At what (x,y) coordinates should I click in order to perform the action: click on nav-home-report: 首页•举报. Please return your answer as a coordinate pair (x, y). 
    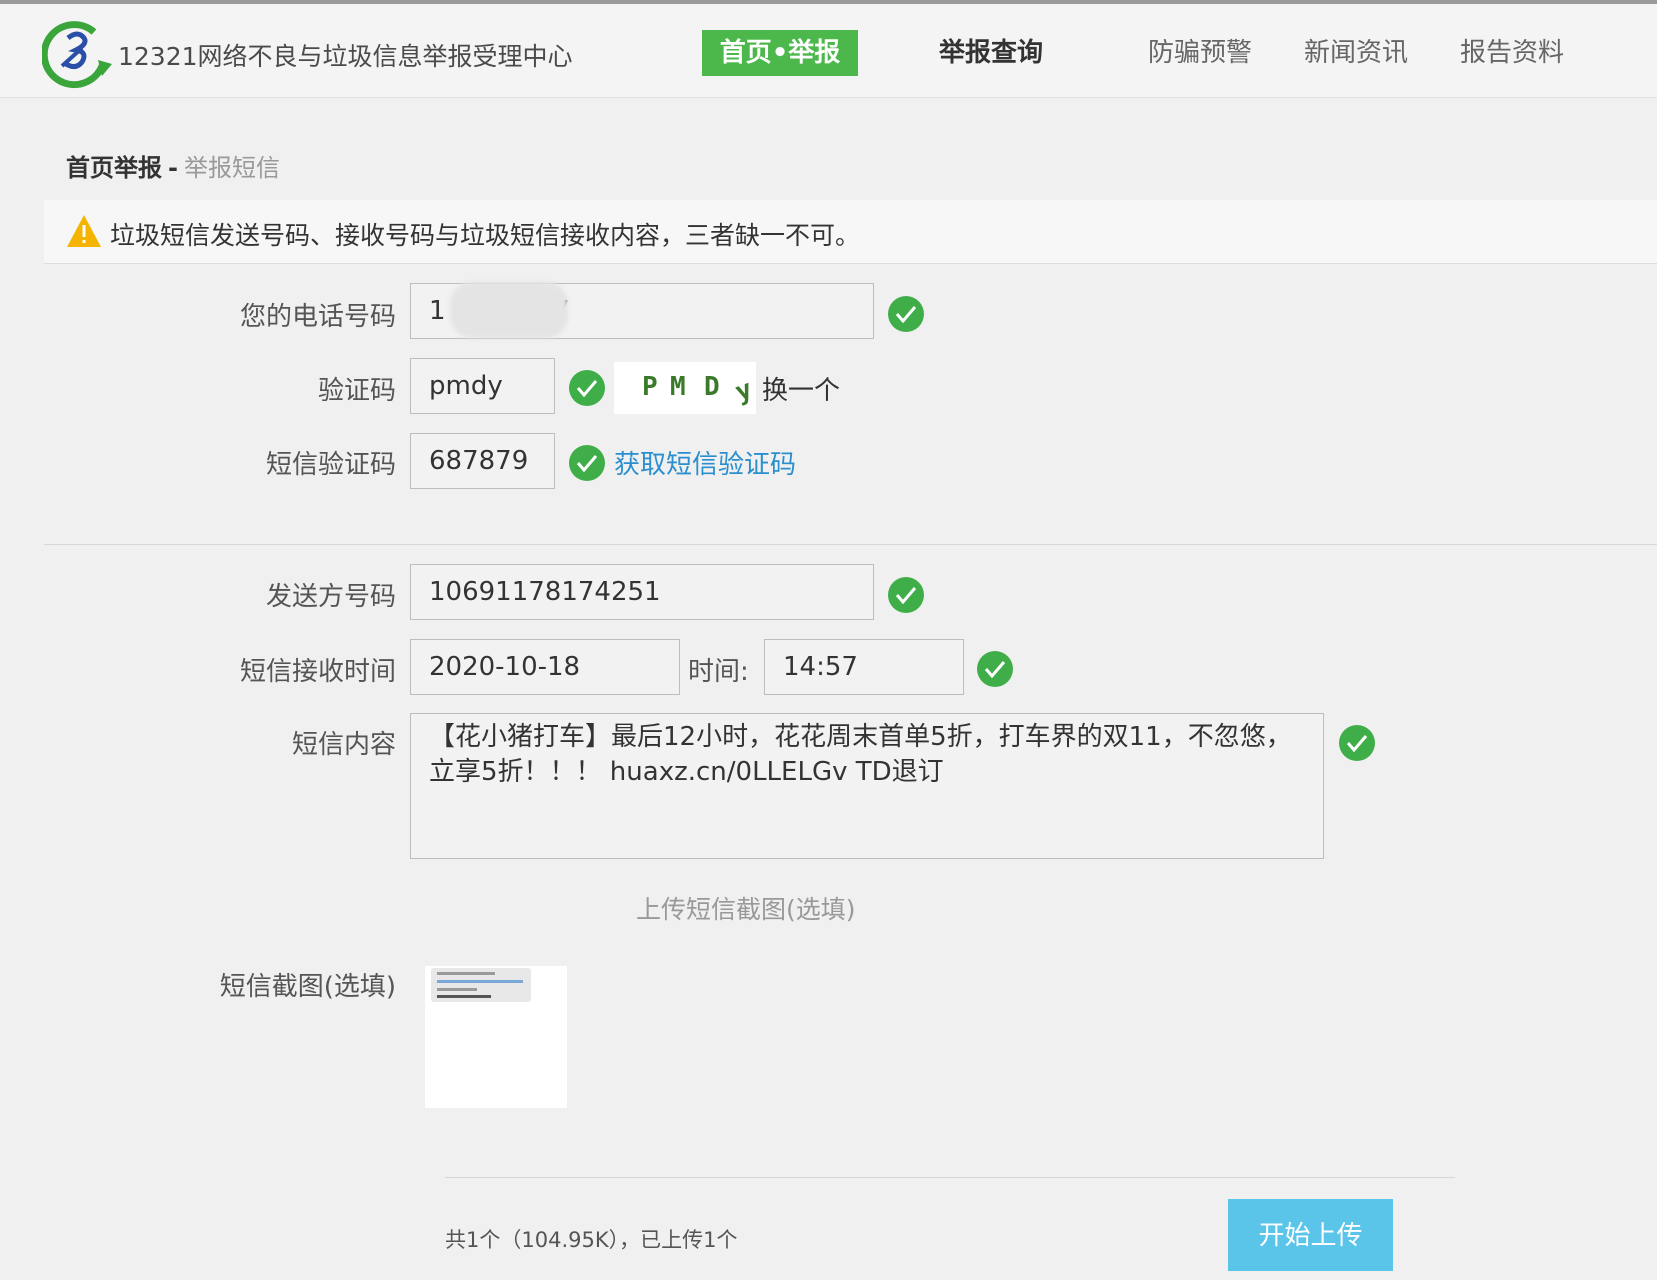
    Looking at the image, I should click on (780, 53).